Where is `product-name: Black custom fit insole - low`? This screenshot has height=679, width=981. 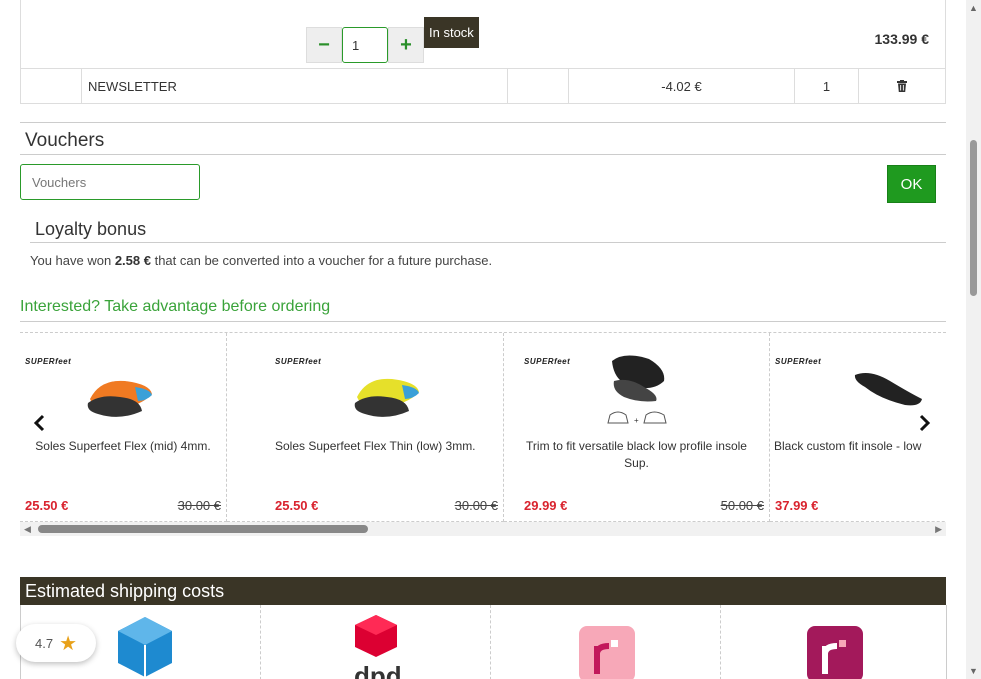 product-name: Black custom fit insole - low is located at coordinates (860, 446).